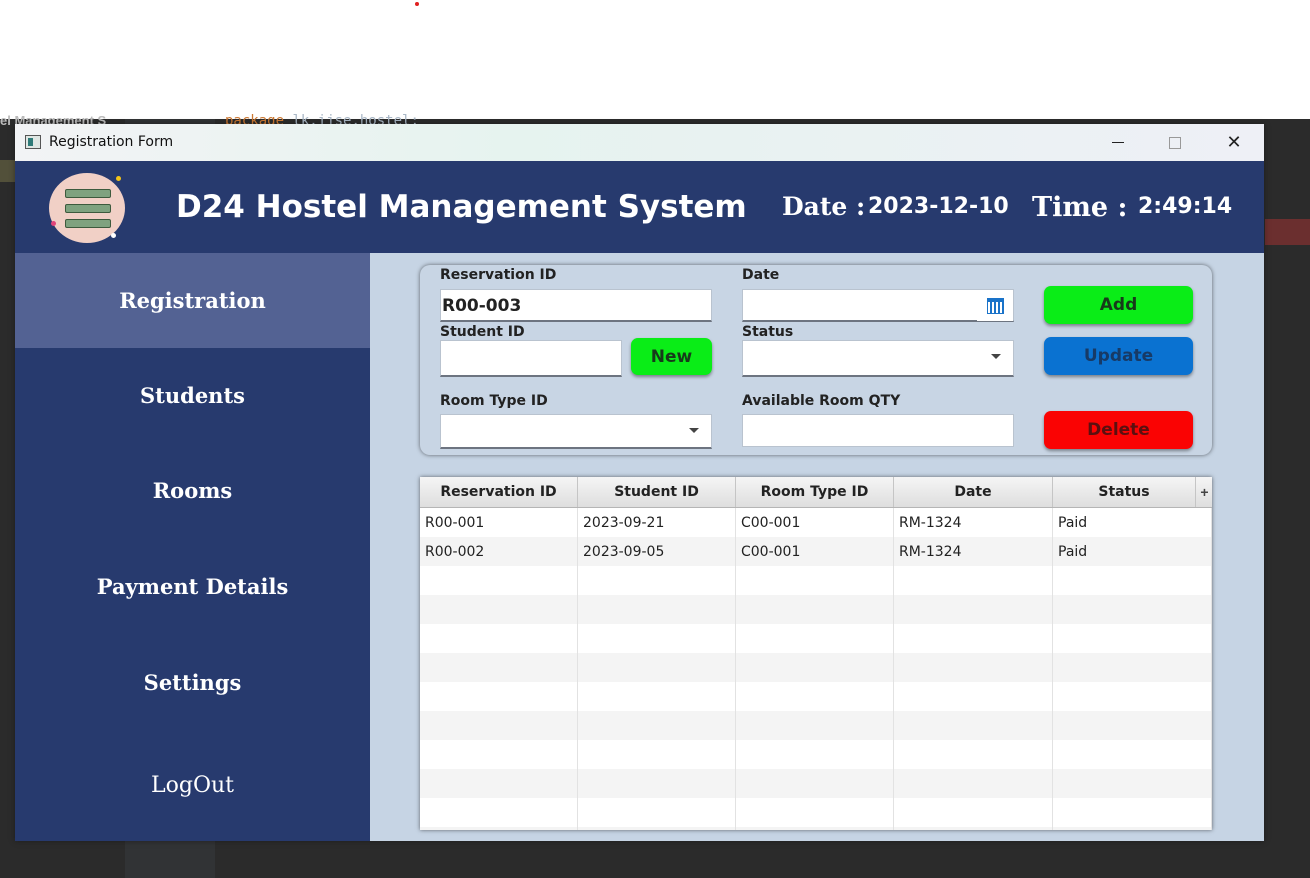  Describe the element at coordinates (494, 401) in the screenshot. I see `room-type-id-label: Room Type ID` at that location.